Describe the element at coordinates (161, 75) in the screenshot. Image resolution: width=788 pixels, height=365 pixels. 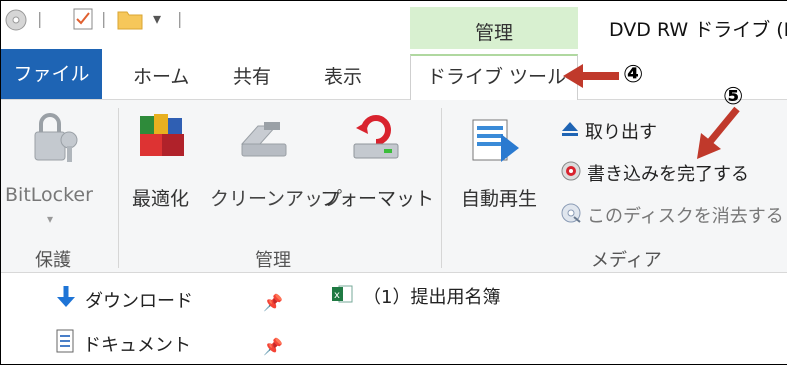
I see `tab-home: ホーム` at that location.